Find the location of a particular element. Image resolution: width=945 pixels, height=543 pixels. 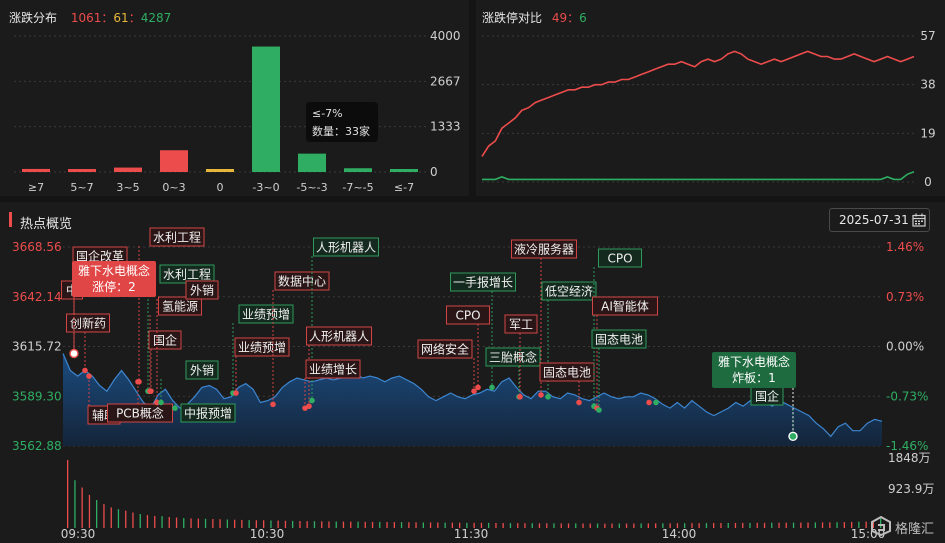

y-tick-label-right: -0.73% is located at coordinates (907, 396).